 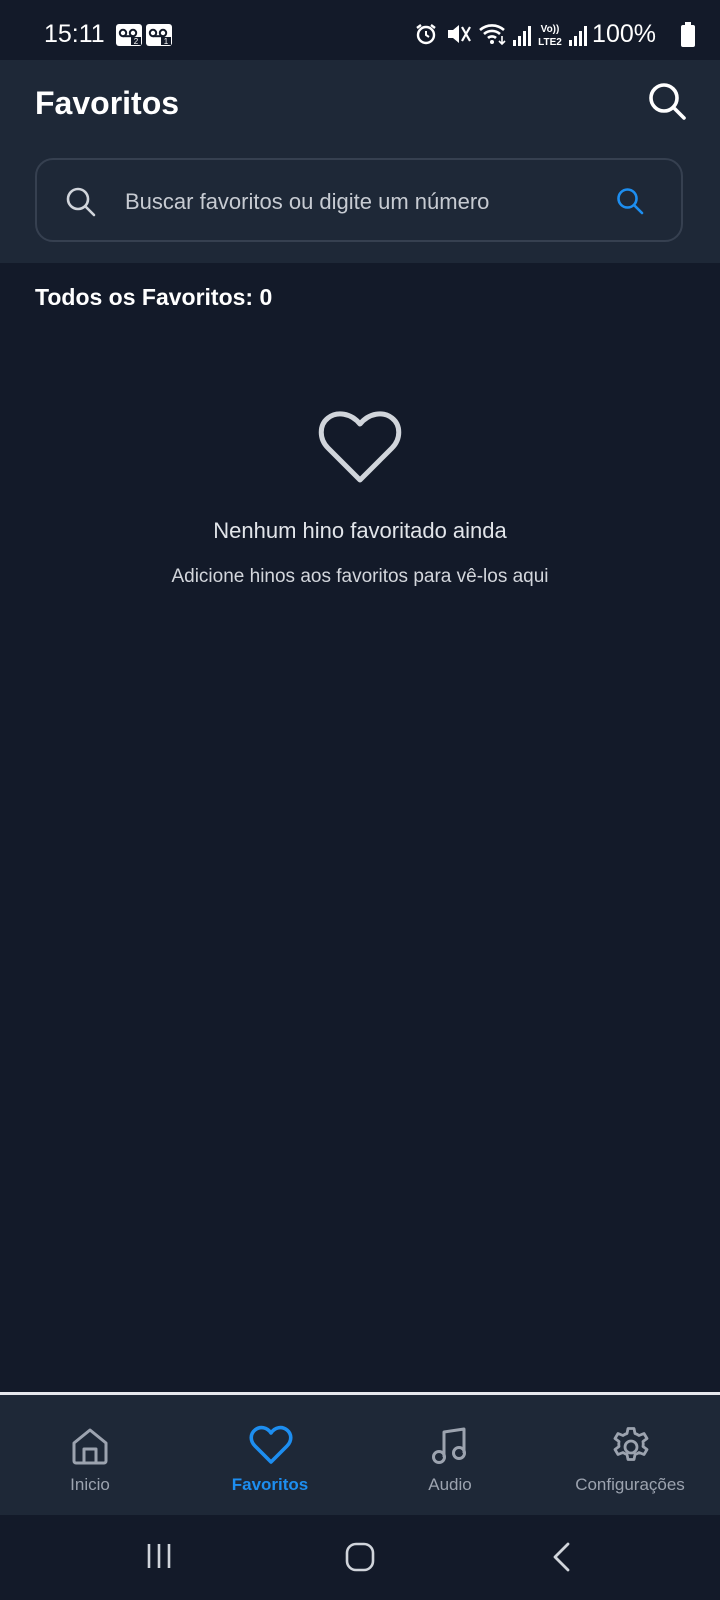 I want to click on bottom-tab-bar: Inicio Favoritos Audio Configurações, so click(x=360, y=1453).